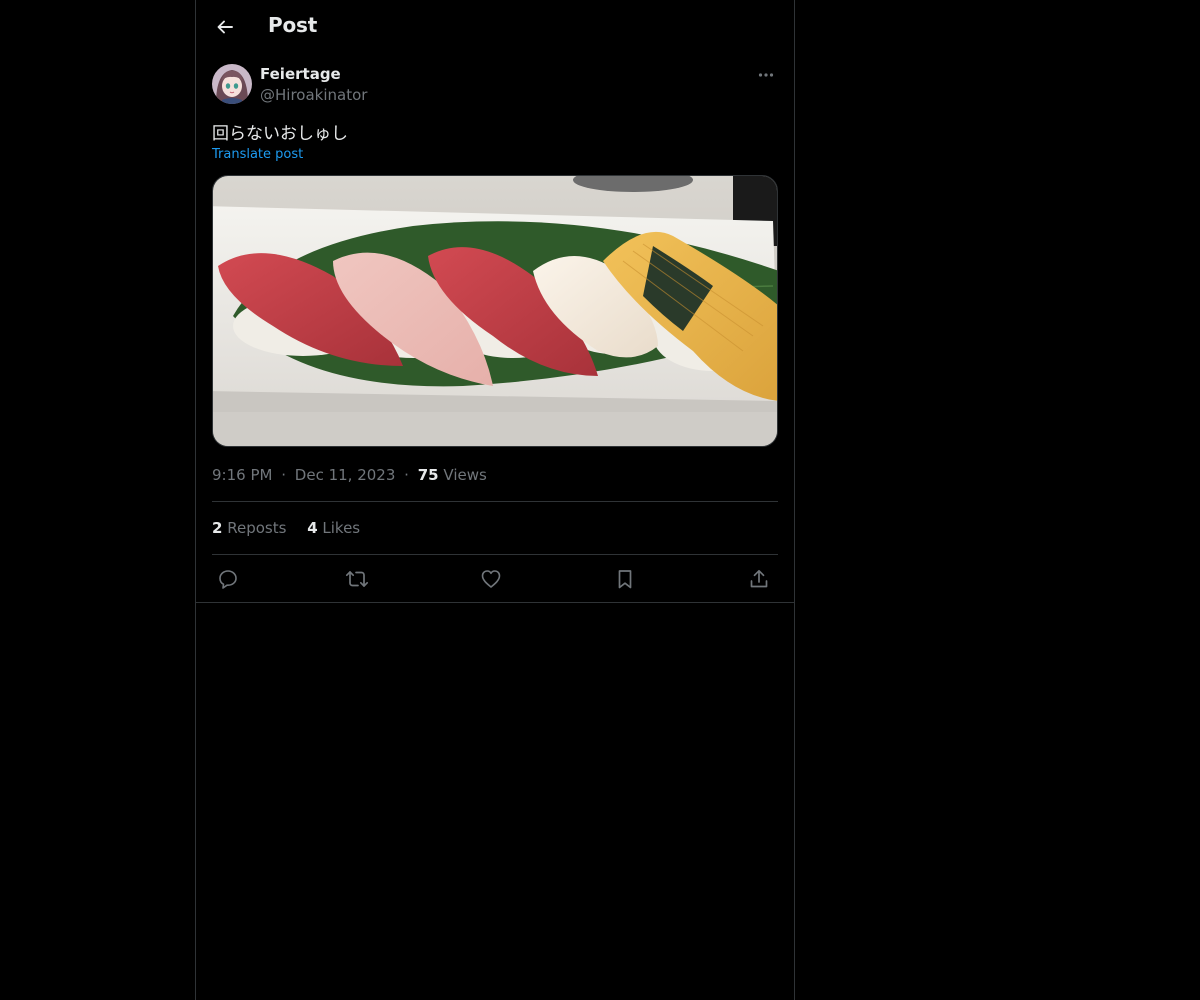 This screenshot has width=1200, height=1000. Describe the element at coordinates (257, 528) in the screenshot. I see `reposts-label: Reposts` at that location.